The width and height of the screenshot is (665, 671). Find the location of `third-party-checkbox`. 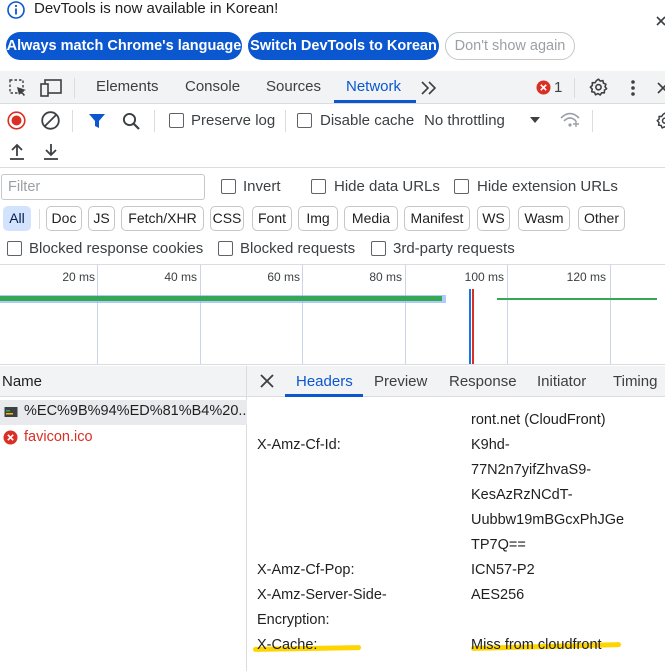

third-party-checkbox is located at coordinates (378, 248).